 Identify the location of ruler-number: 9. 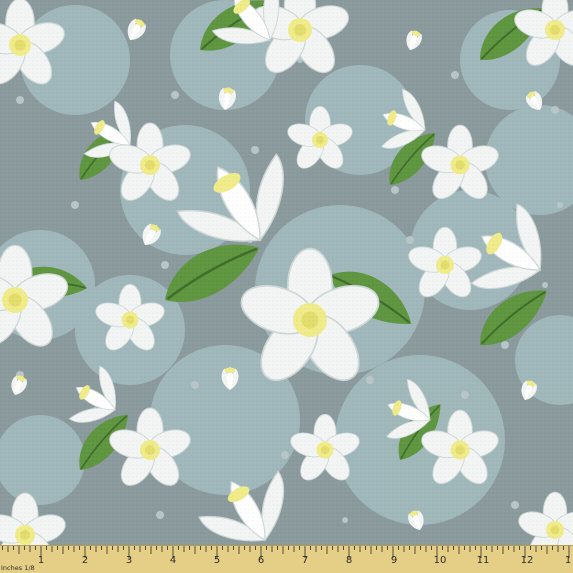
(394, 560).